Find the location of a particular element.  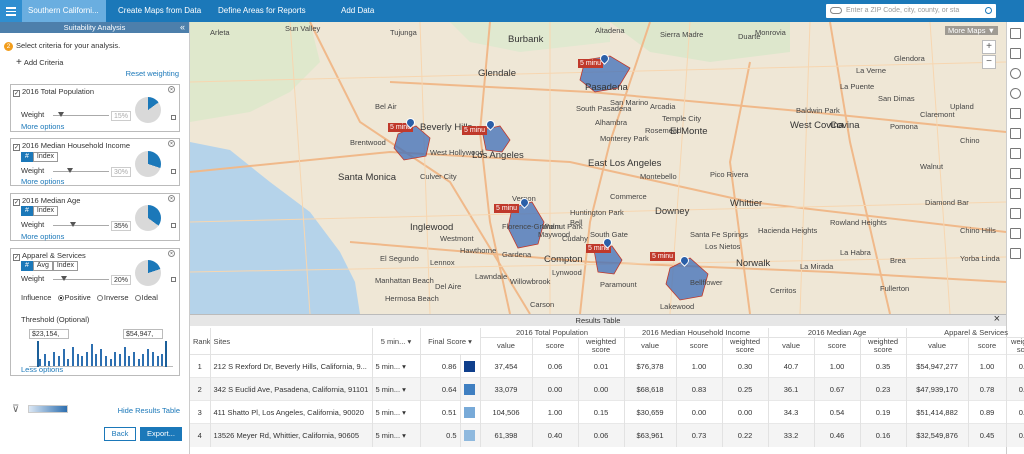

nav-define-areas: Define Areas for Reports is located at coordinates (262, 11).